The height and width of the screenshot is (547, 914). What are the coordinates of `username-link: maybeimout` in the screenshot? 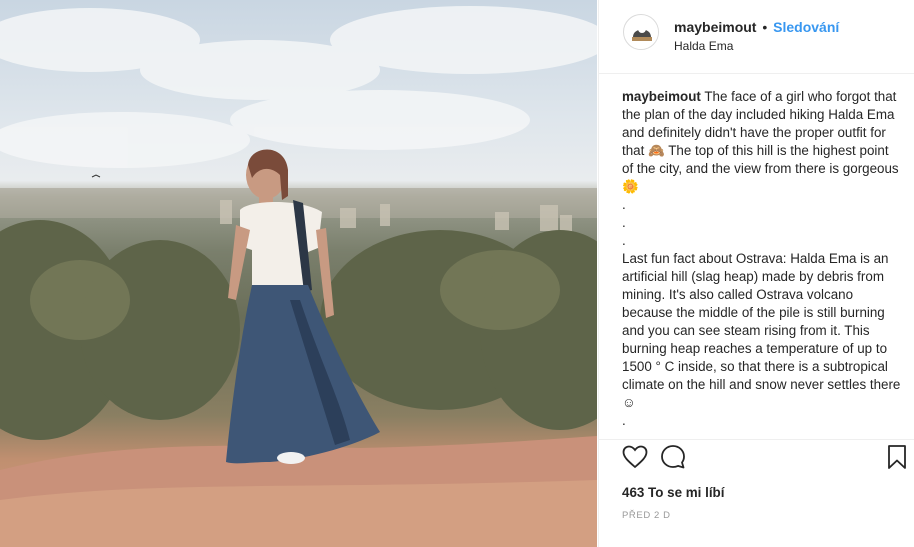 It's located at (715, 27).